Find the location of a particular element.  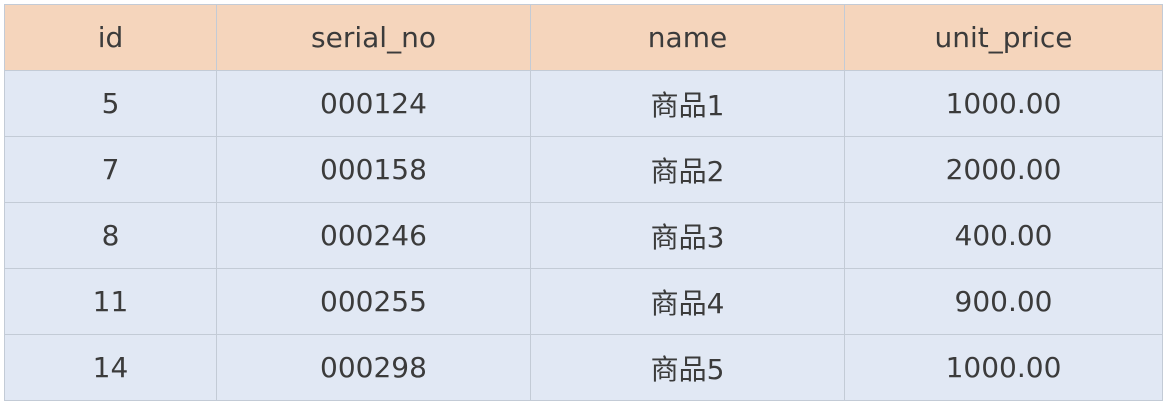

column-header-serial-no: serial_no is located at coordinates (373, 37).